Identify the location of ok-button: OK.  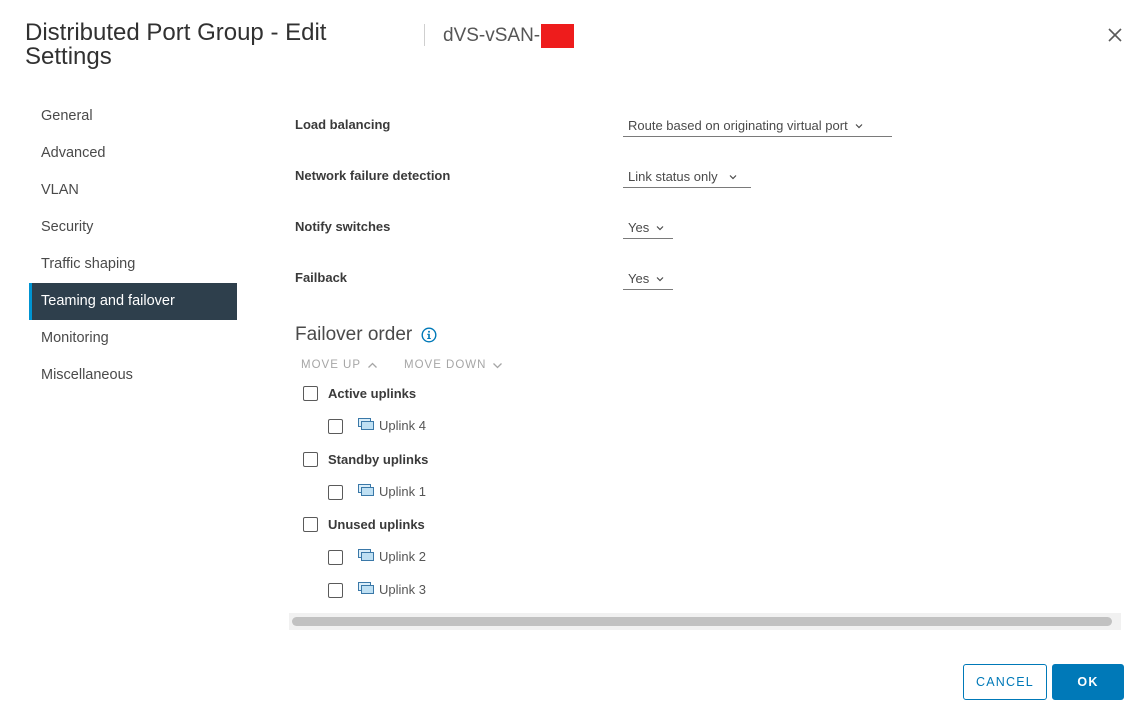
(1088, 682).